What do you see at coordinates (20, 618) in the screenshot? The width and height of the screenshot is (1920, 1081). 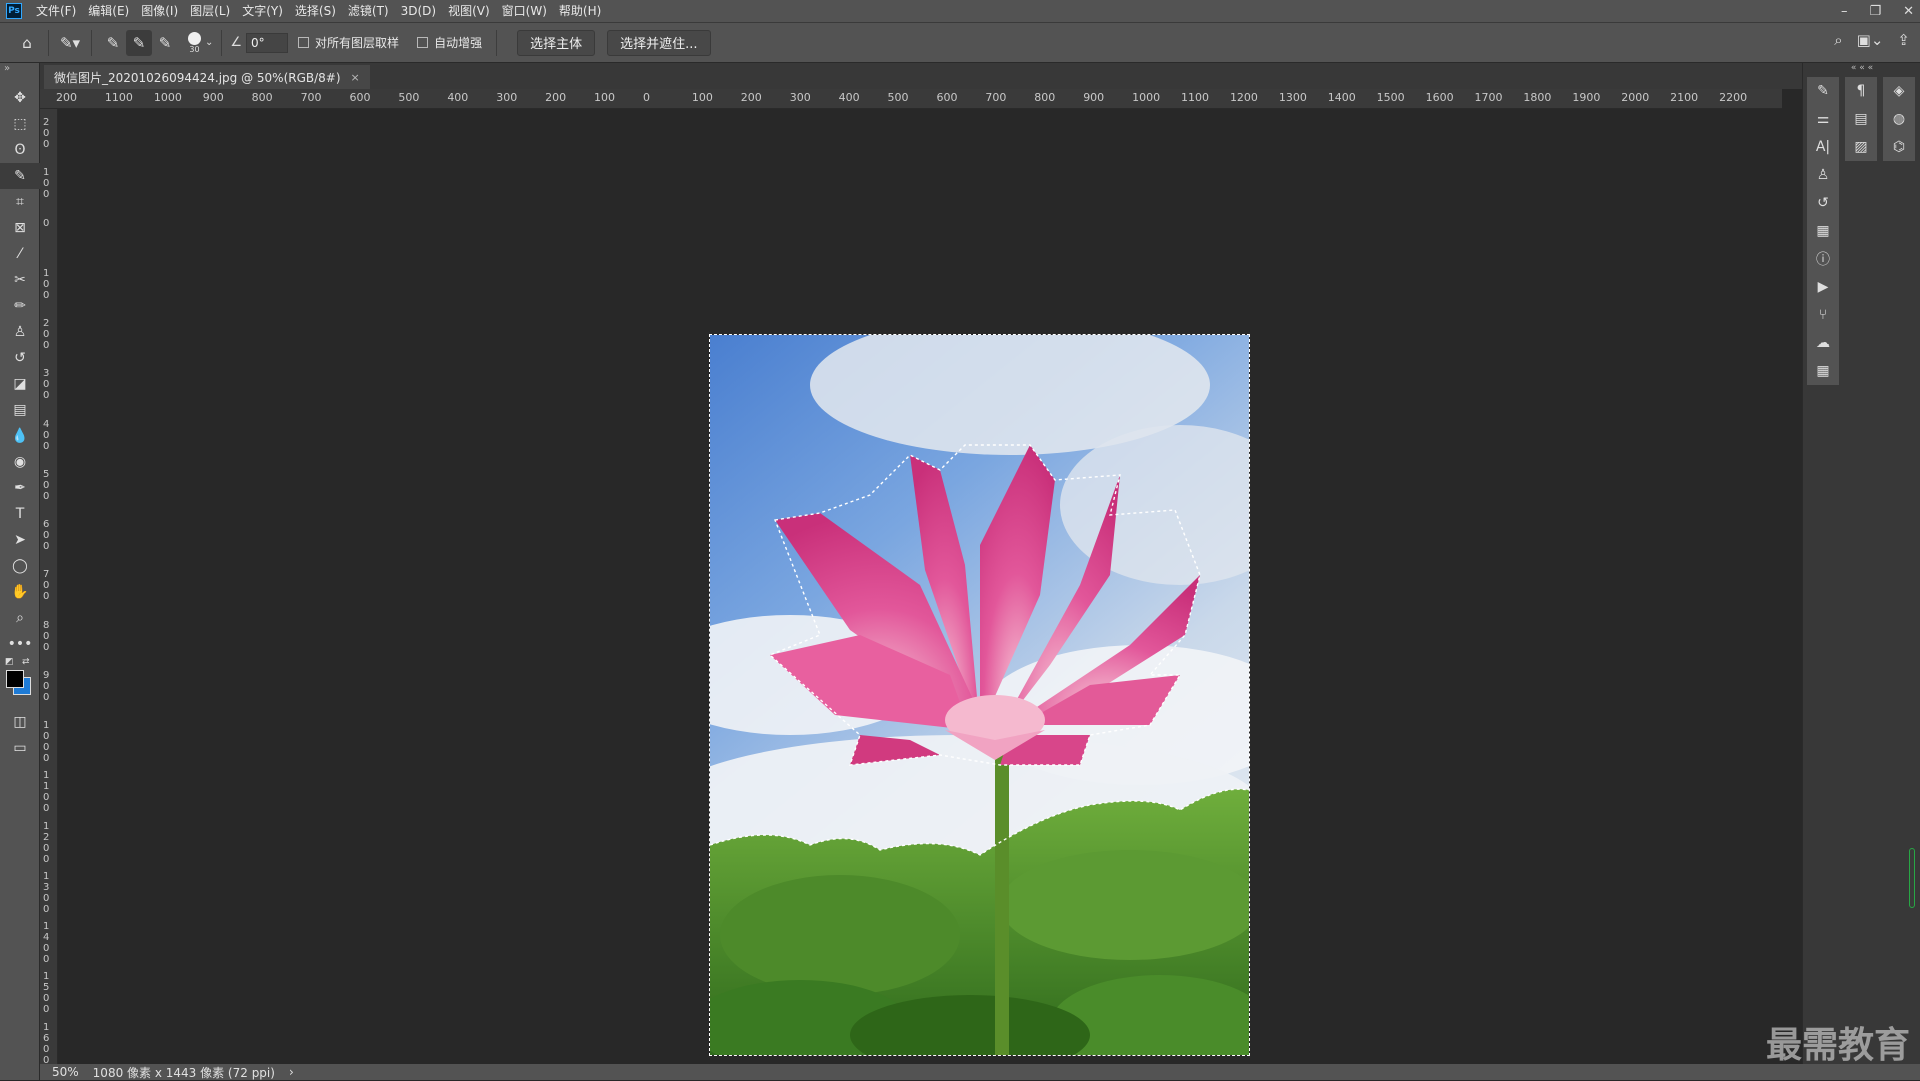 I see `zoom-tool-icon: ⌕` at bounding box center [20, 618].